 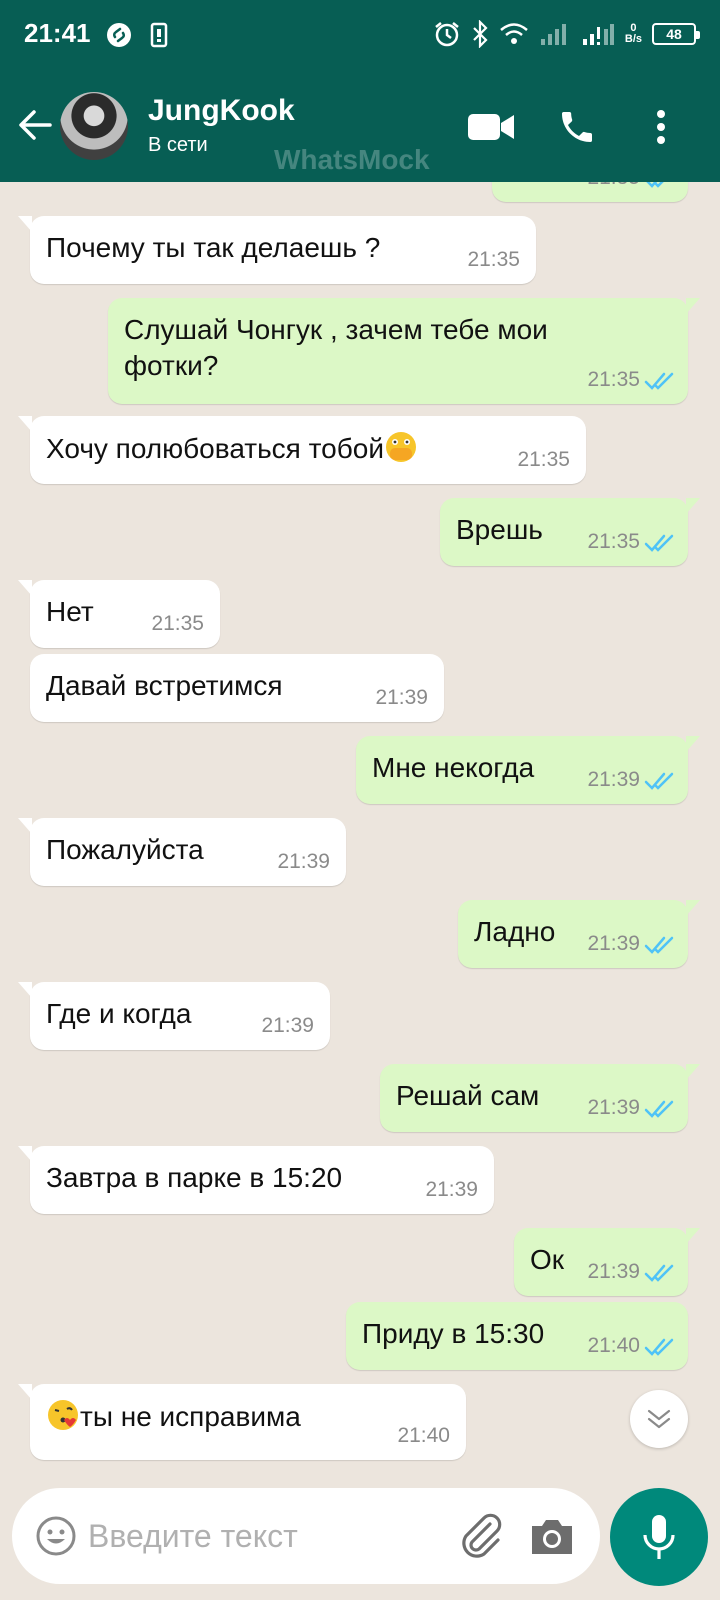 I want to click on message-outgoing: 21:35, so click(x=590, y=192).